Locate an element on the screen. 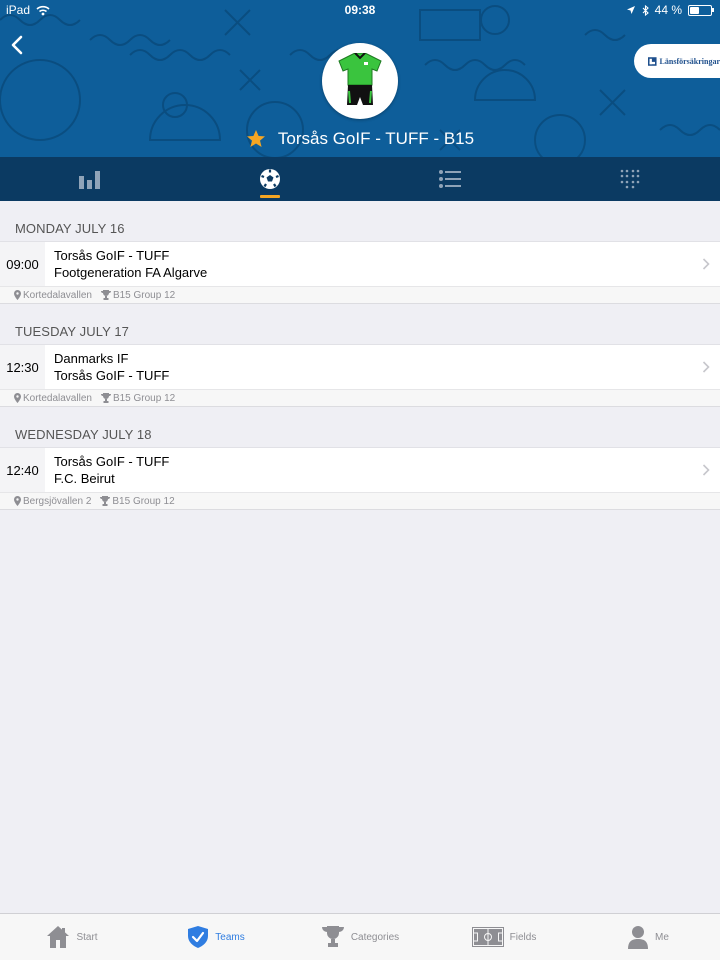 The image size is (720, 960). back-button is located at coordinates (17, 45).